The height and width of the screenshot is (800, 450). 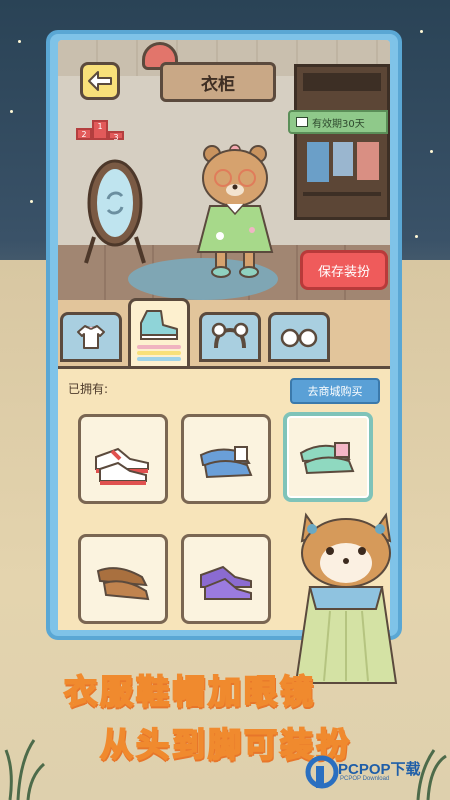 I want to click on tab-headwear, so click(x=230, y=337).